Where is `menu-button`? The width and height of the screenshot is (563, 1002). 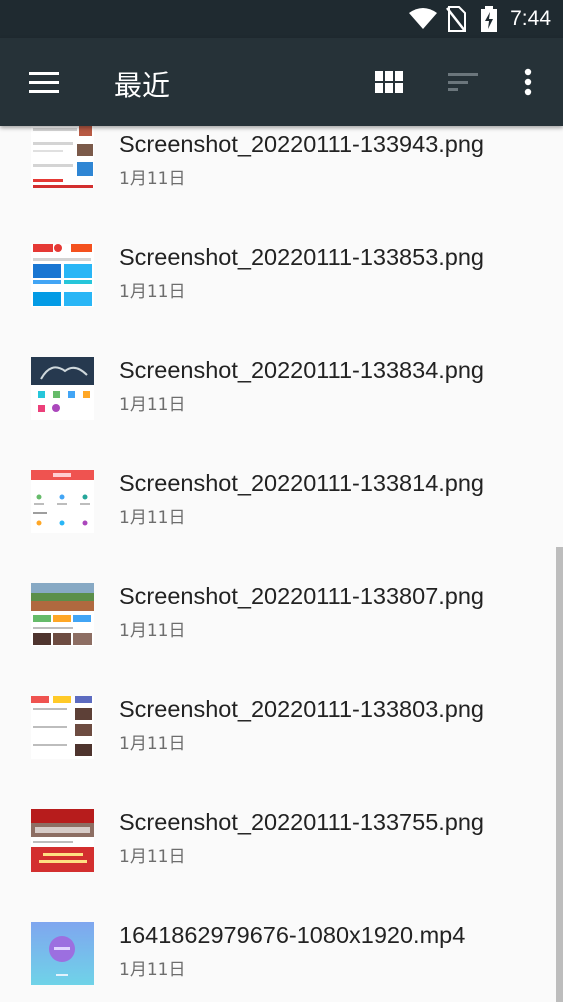 menu-button is located at coordinates (44, 82).